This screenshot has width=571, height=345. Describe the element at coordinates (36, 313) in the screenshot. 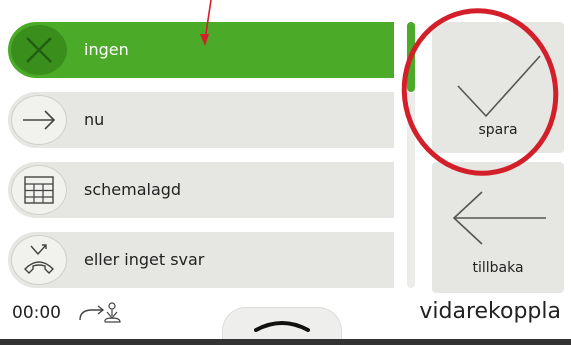

I see `status-time: 00:00` at that location.